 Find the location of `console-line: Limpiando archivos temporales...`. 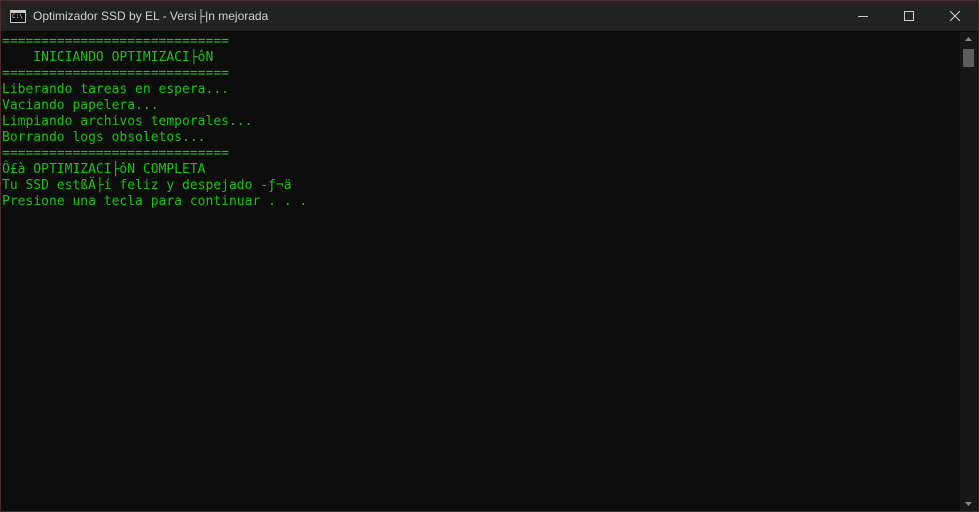

console-line: Limpiando archivos temporales... is located at coordinates (127, 121).